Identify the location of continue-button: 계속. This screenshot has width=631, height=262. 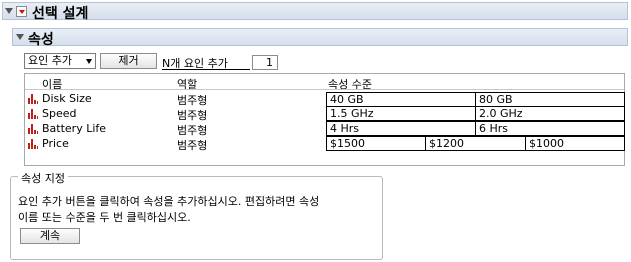
(50, 236).